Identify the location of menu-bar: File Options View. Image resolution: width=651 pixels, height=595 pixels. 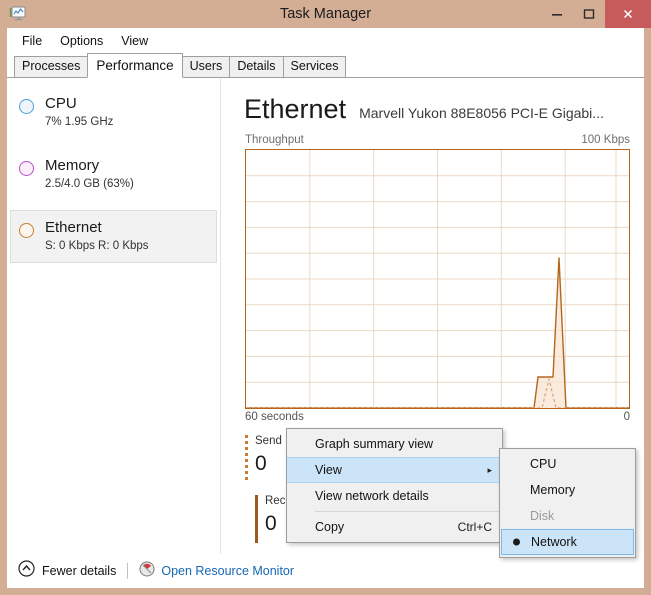
(325, 40).